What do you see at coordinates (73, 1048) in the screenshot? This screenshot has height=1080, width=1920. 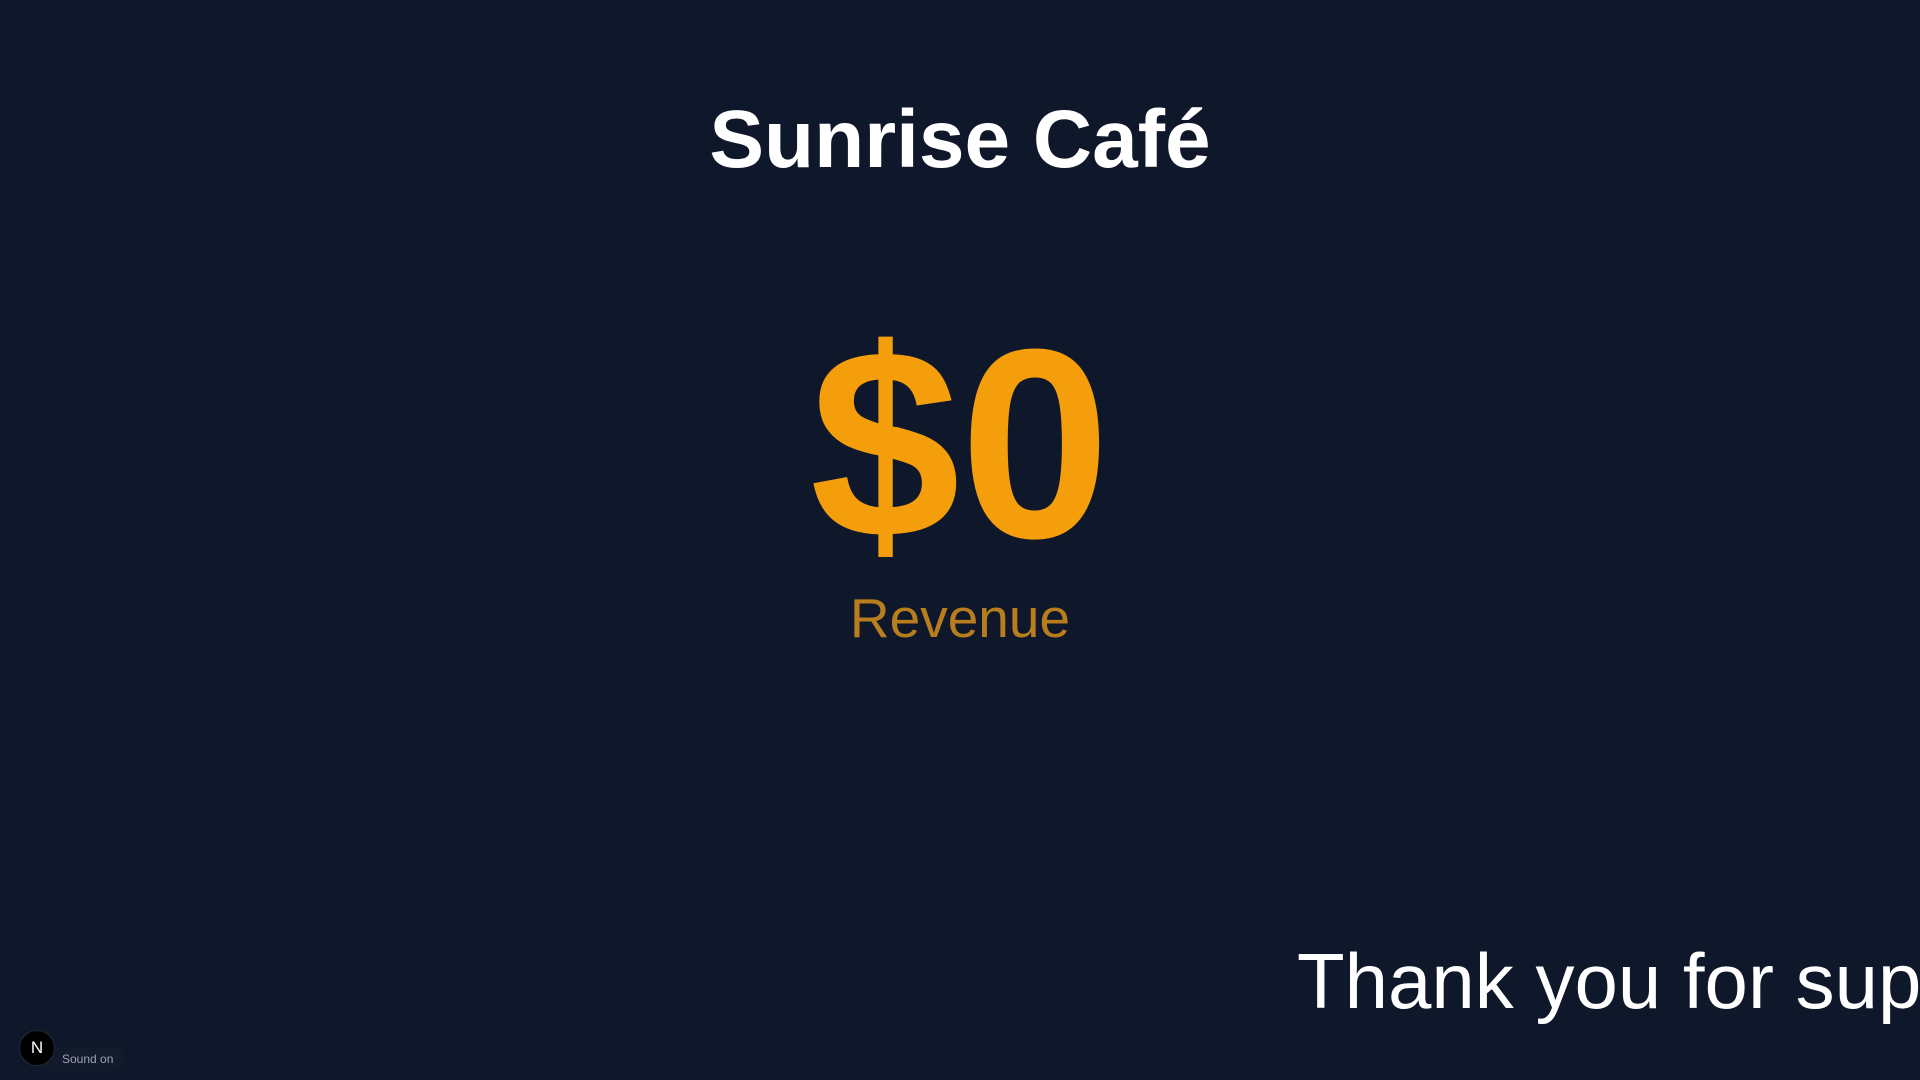 I see `dev-tools-badge: N Sound on` at bounding box center [73, 1048].